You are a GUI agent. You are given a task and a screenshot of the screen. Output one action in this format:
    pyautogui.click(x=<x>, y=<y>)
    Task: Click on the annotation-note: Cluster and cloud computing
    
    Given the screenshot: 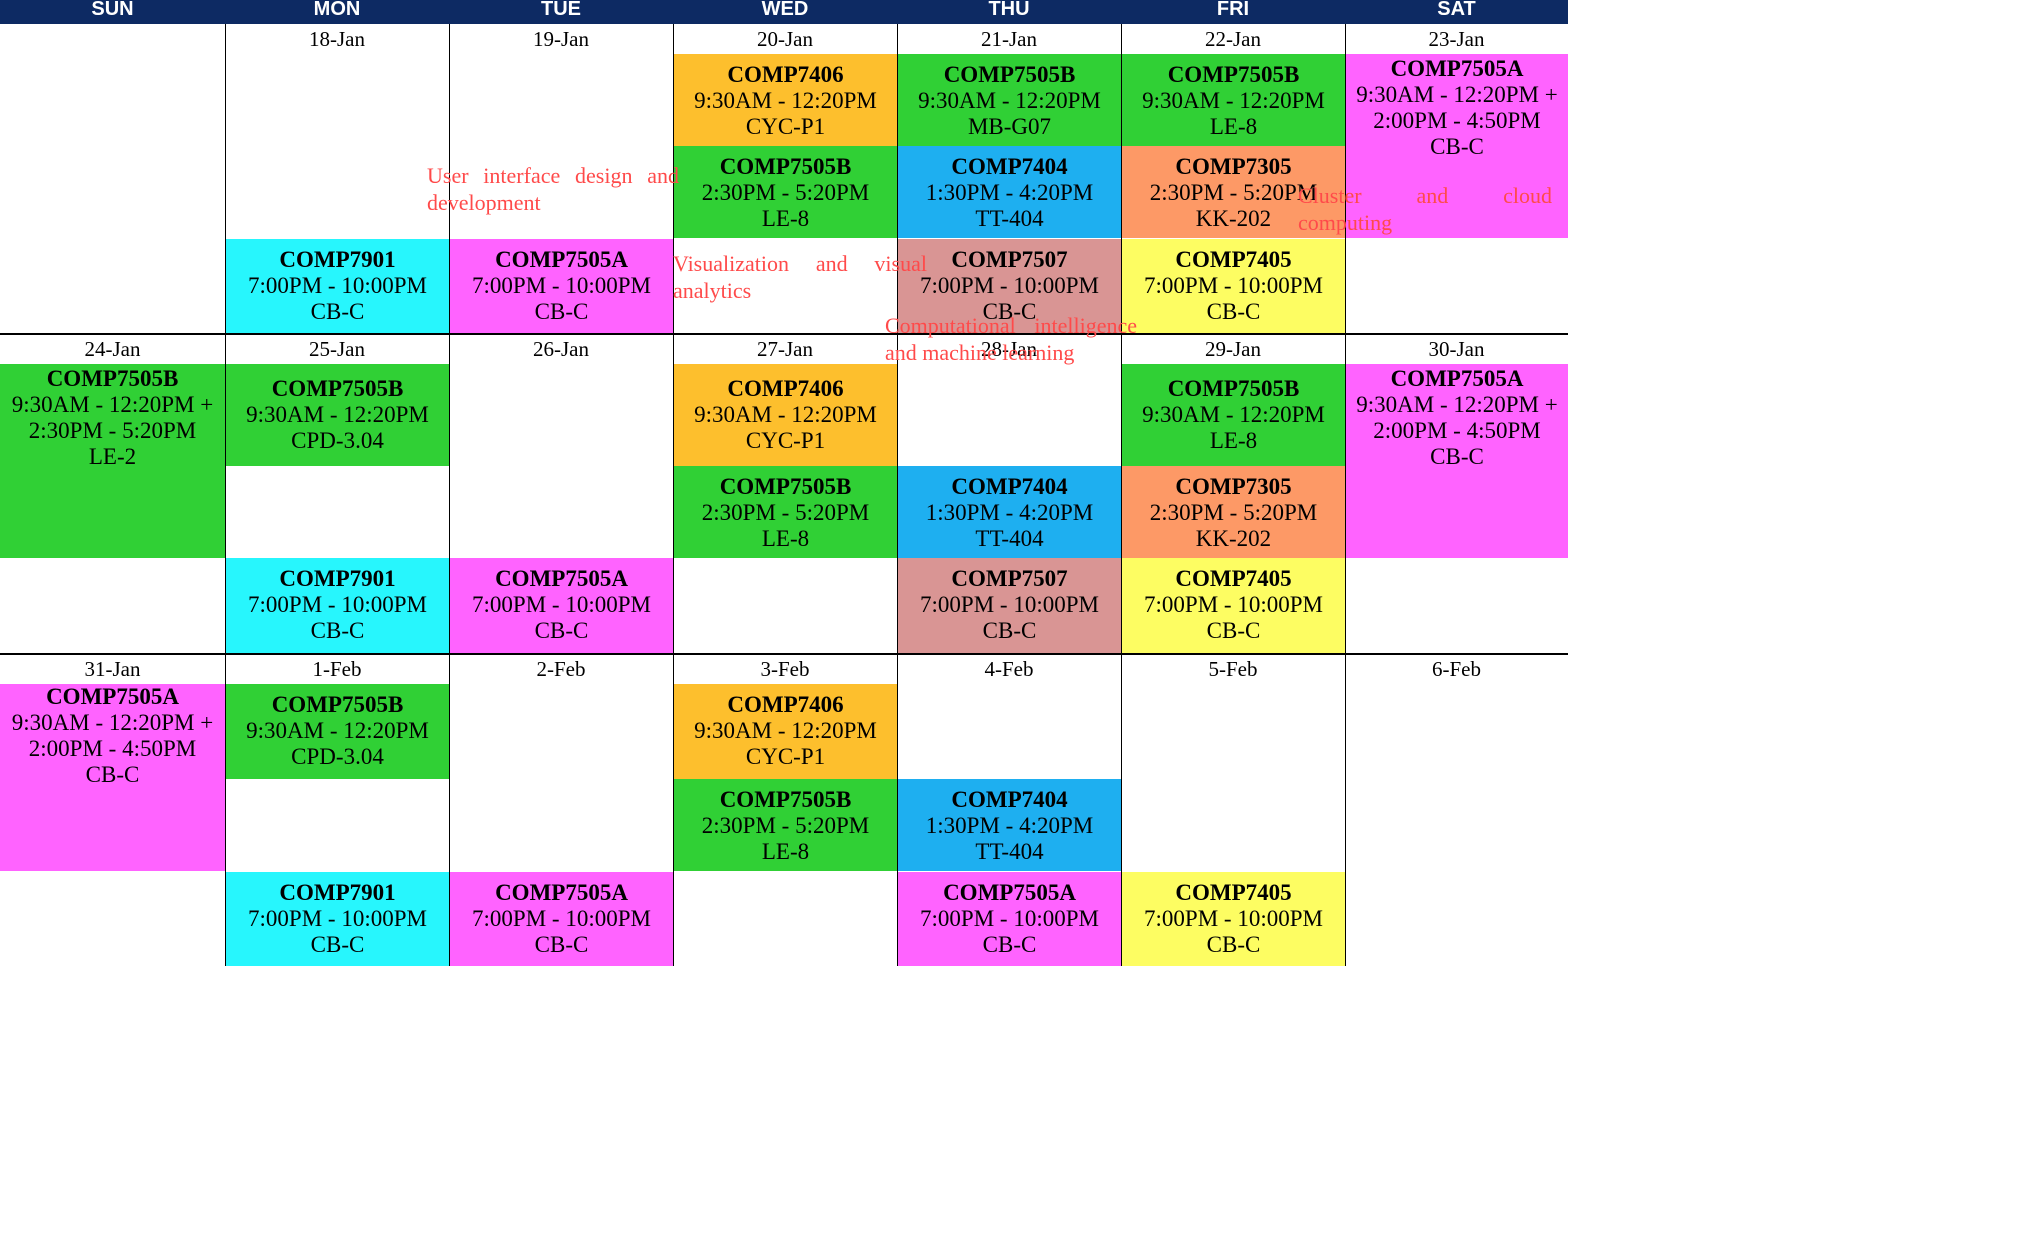 What is the action you would take?
    pyautogui.click(x=1425, y=209)
    